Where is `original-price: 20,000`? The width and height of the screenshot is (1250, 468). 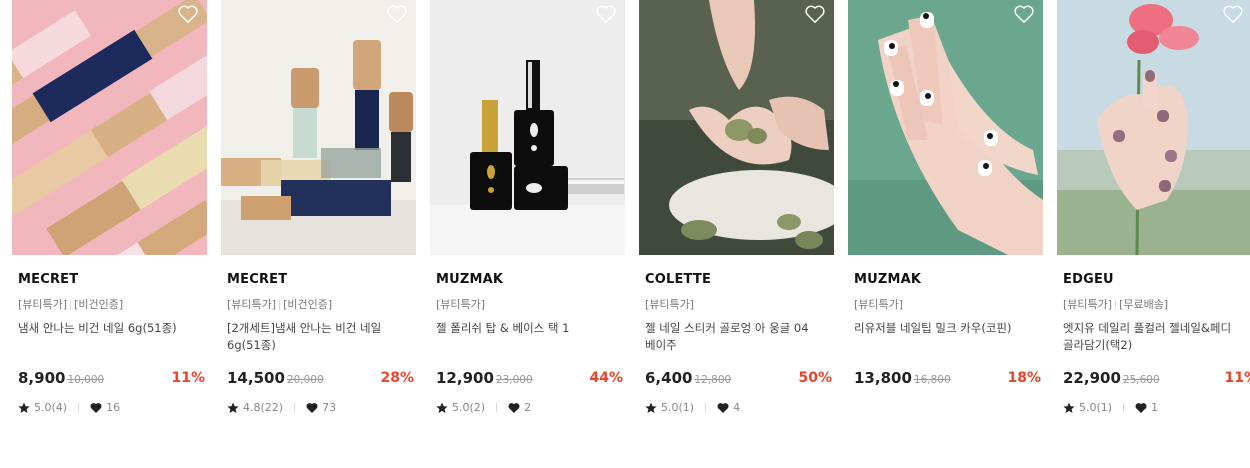
original-price: 20,000 is located at coordinates (305, 380).